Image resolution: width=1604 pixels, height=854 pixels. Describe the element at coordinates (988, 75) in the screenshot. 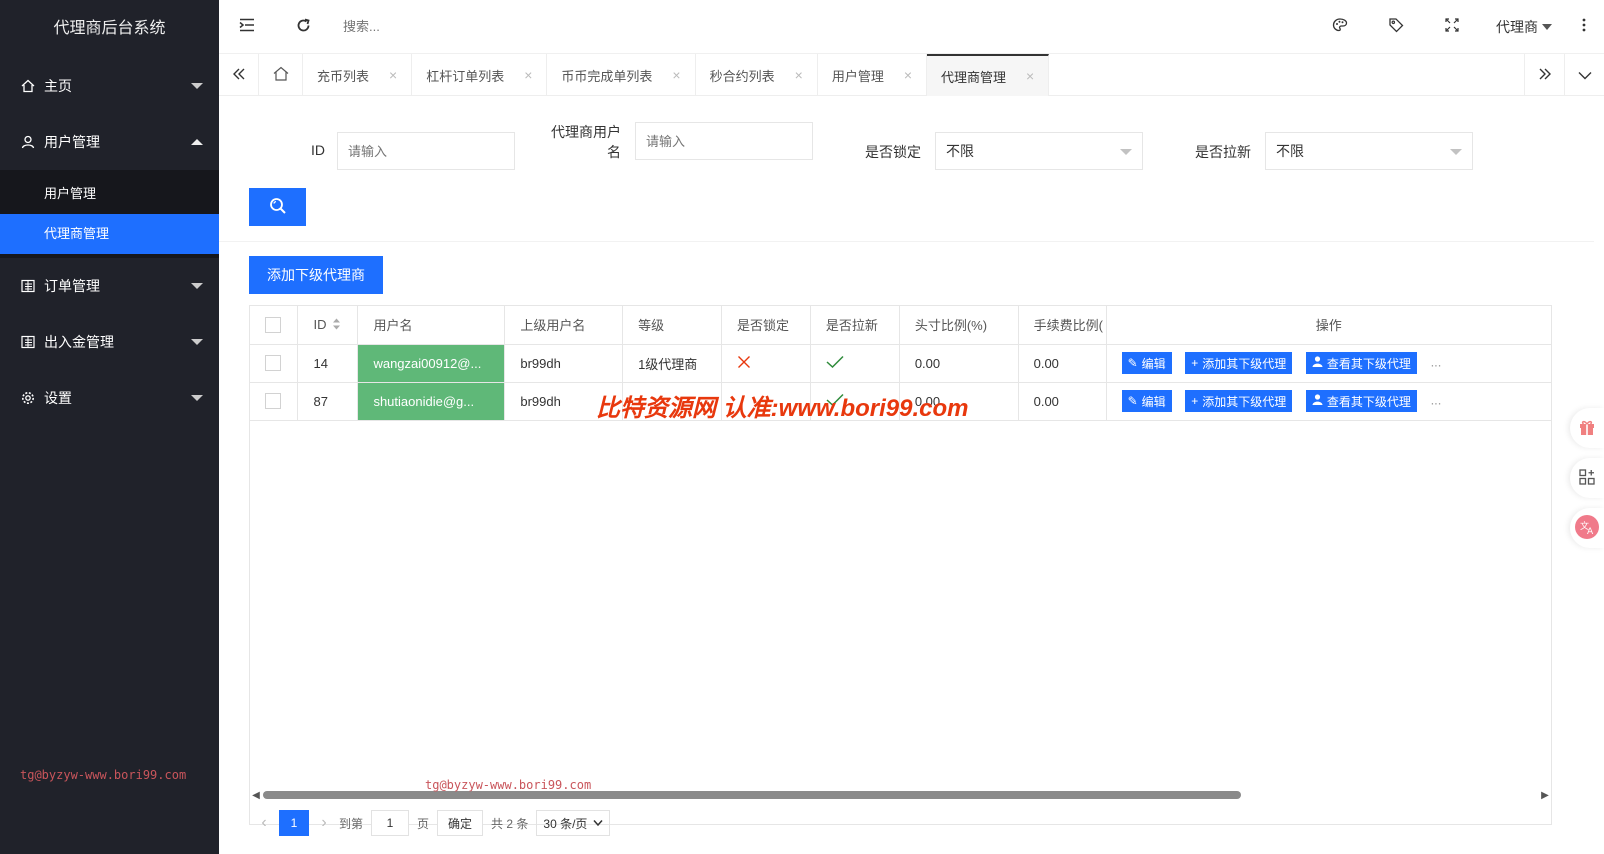

I see `tab-agent-management: 代理商管理 ×` at that location.